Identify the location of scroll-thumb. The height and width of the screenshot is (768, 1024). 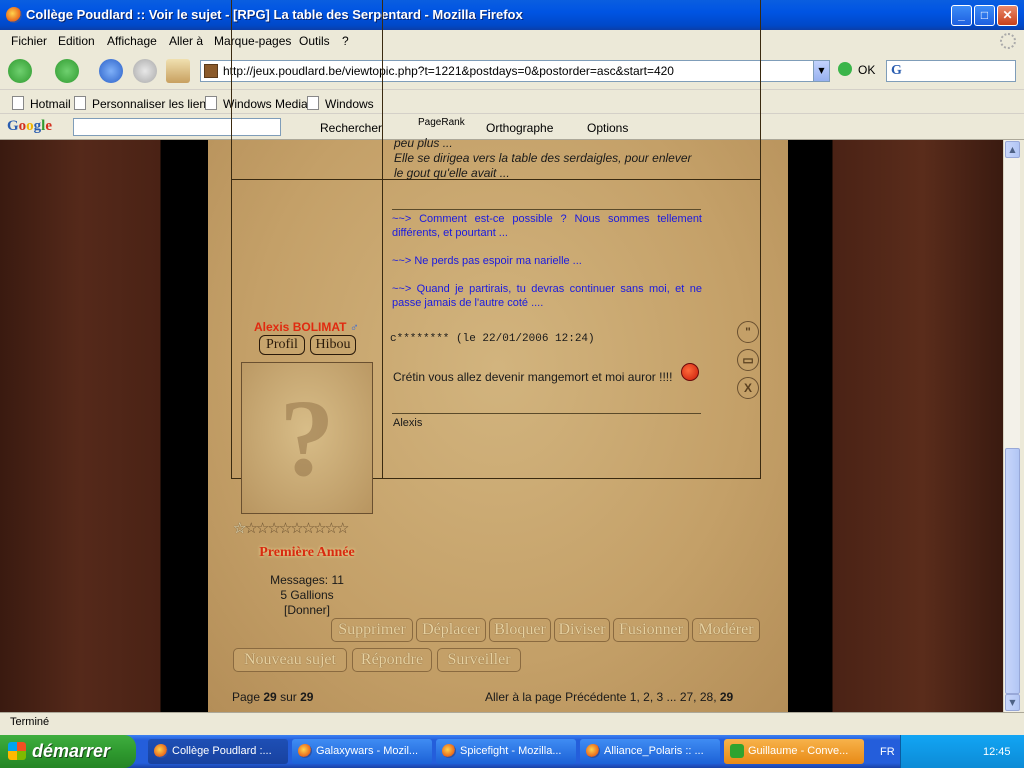
(1012, 571).